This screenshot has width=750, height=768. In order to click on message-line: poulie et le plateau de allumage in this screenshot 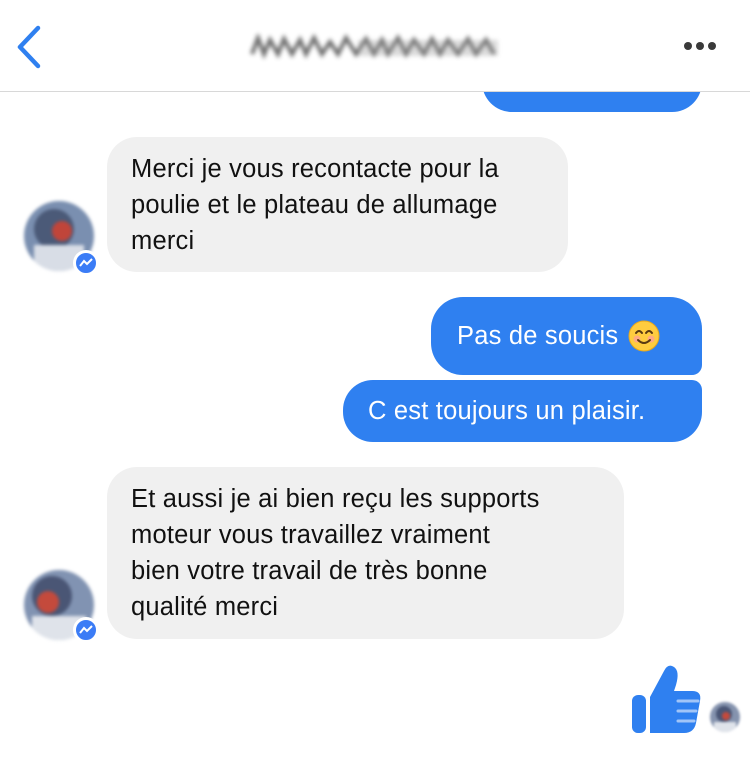, I will do `click(314, 205)`.